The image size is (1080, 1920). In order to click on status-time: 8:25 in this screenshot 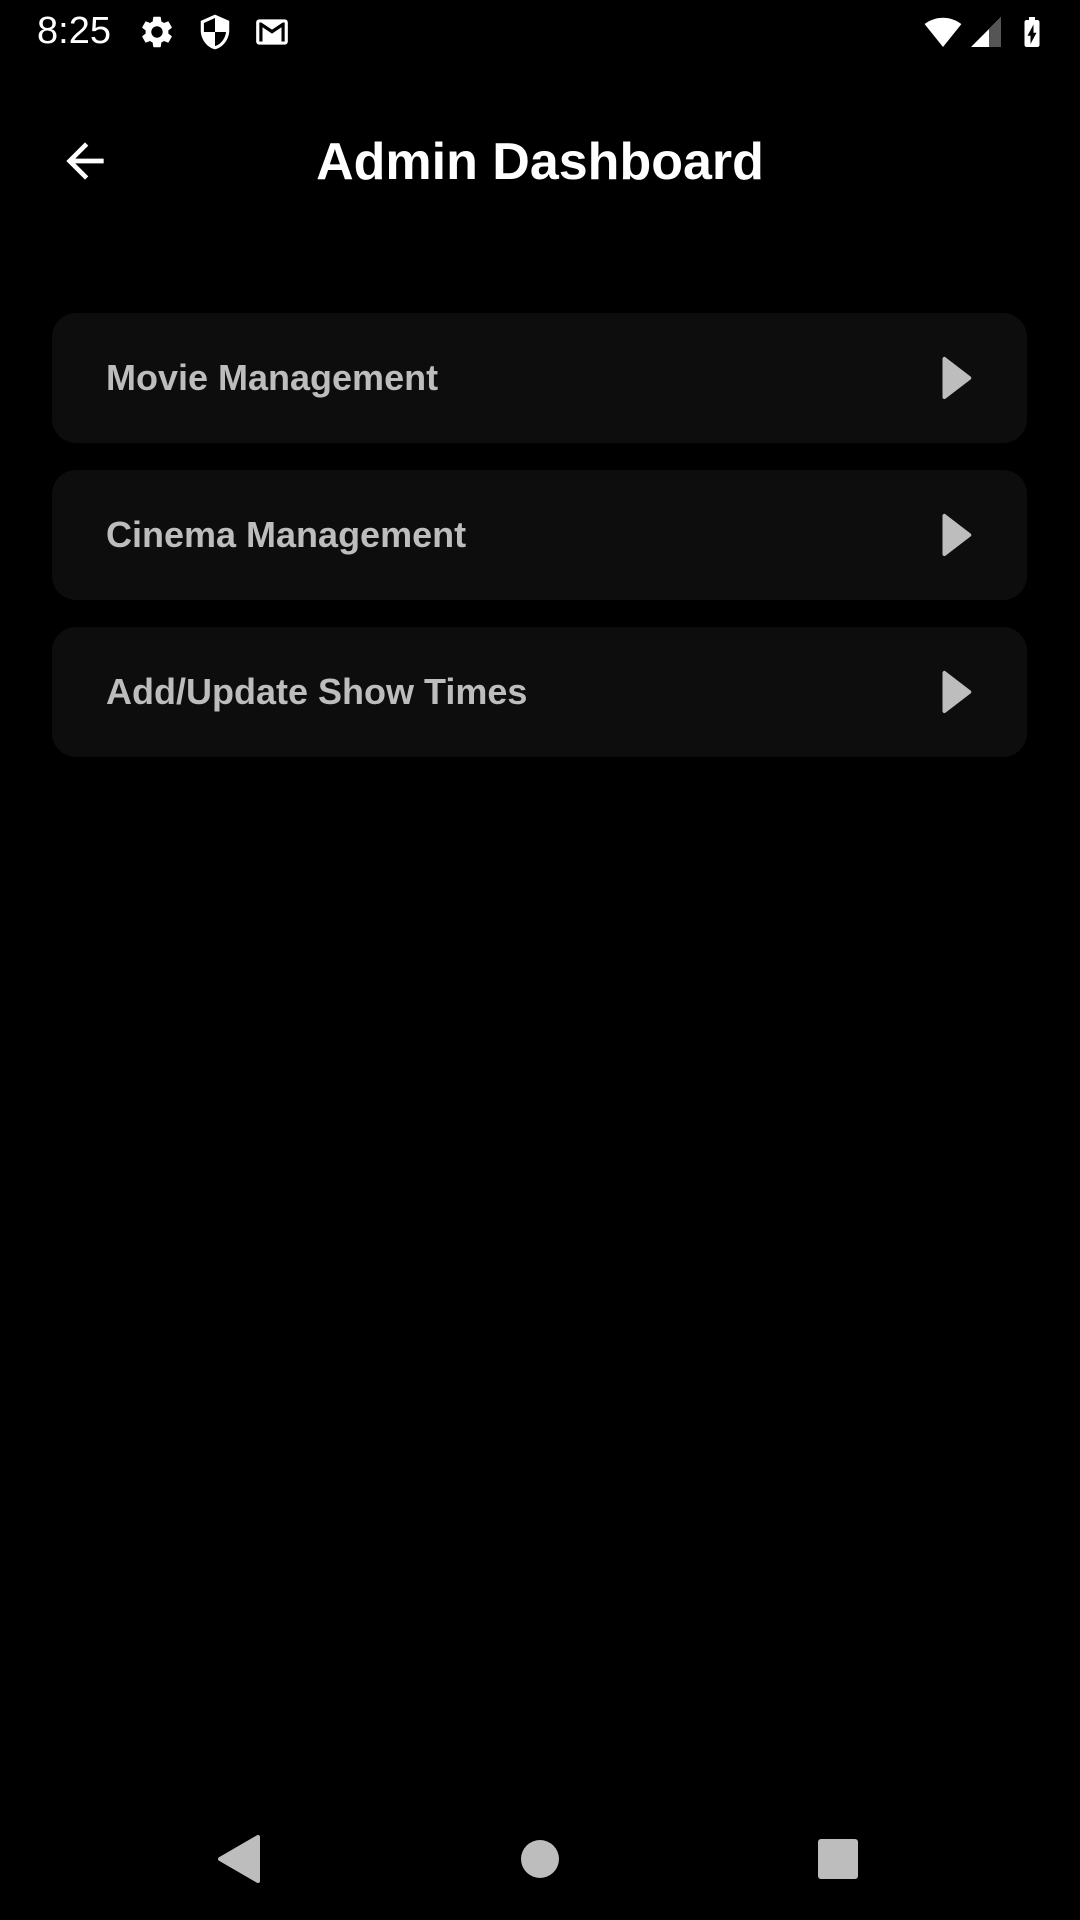, I will do `click(74, 31)`.